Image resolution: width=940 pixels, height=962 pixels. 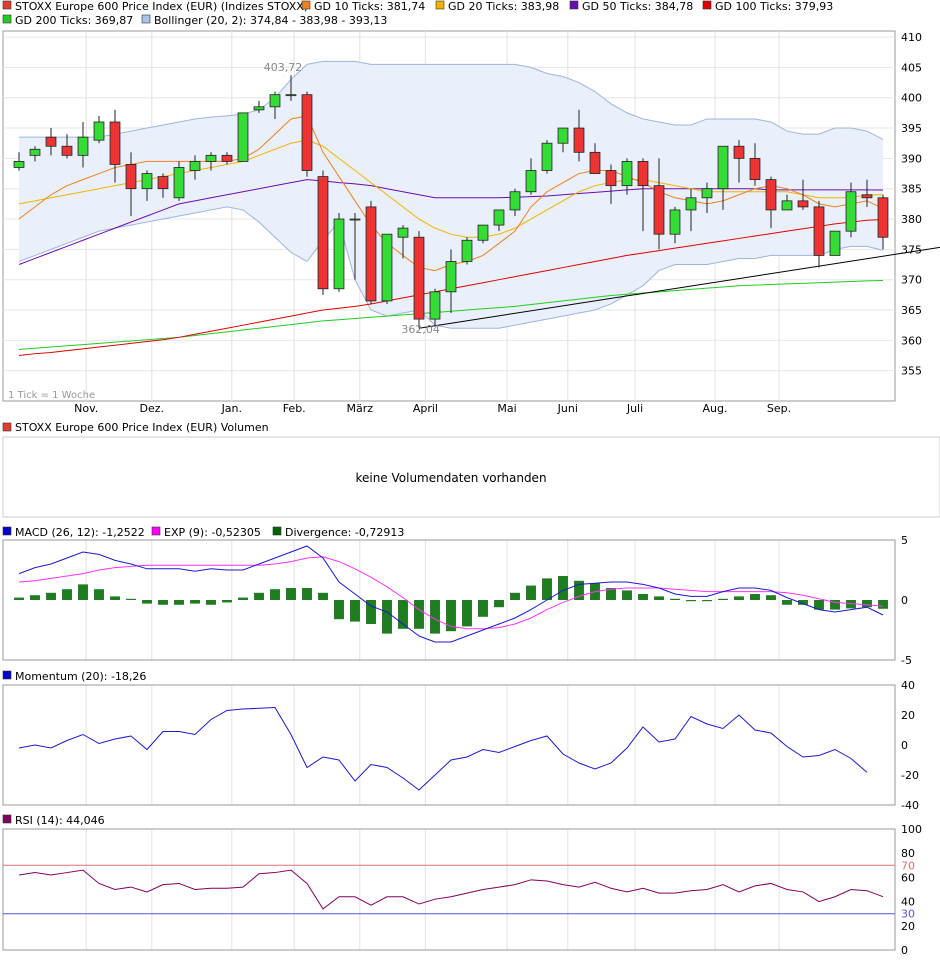 I want to click on month-label: Jan., so click(x=231, y=408).